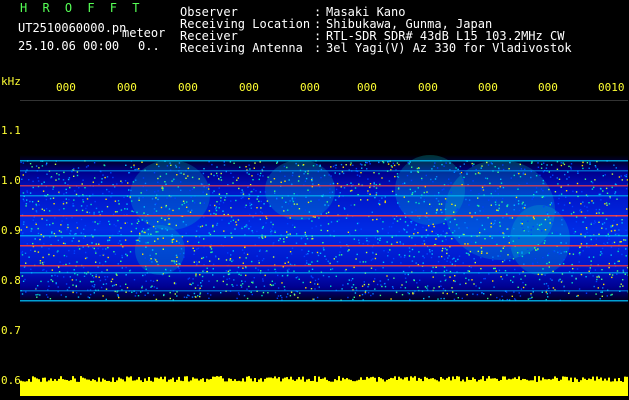 This screenshot has width=629, height=400. Describe the element at coordinates (488, 87) in the screenshot. I see `x-tick-label: 000` at that location.